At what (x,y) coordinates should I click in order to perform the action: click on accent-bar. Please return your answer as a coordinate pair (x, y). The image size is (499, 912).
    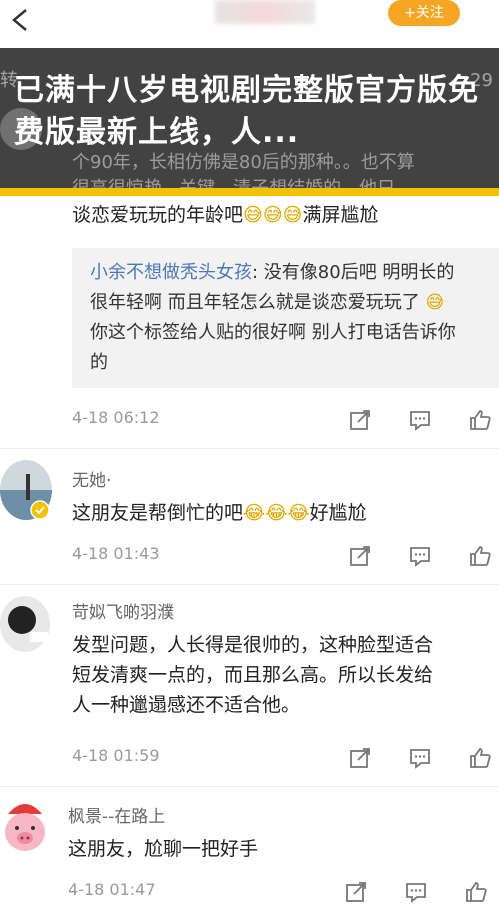
    Looking at the image, I should click on (249, 192).